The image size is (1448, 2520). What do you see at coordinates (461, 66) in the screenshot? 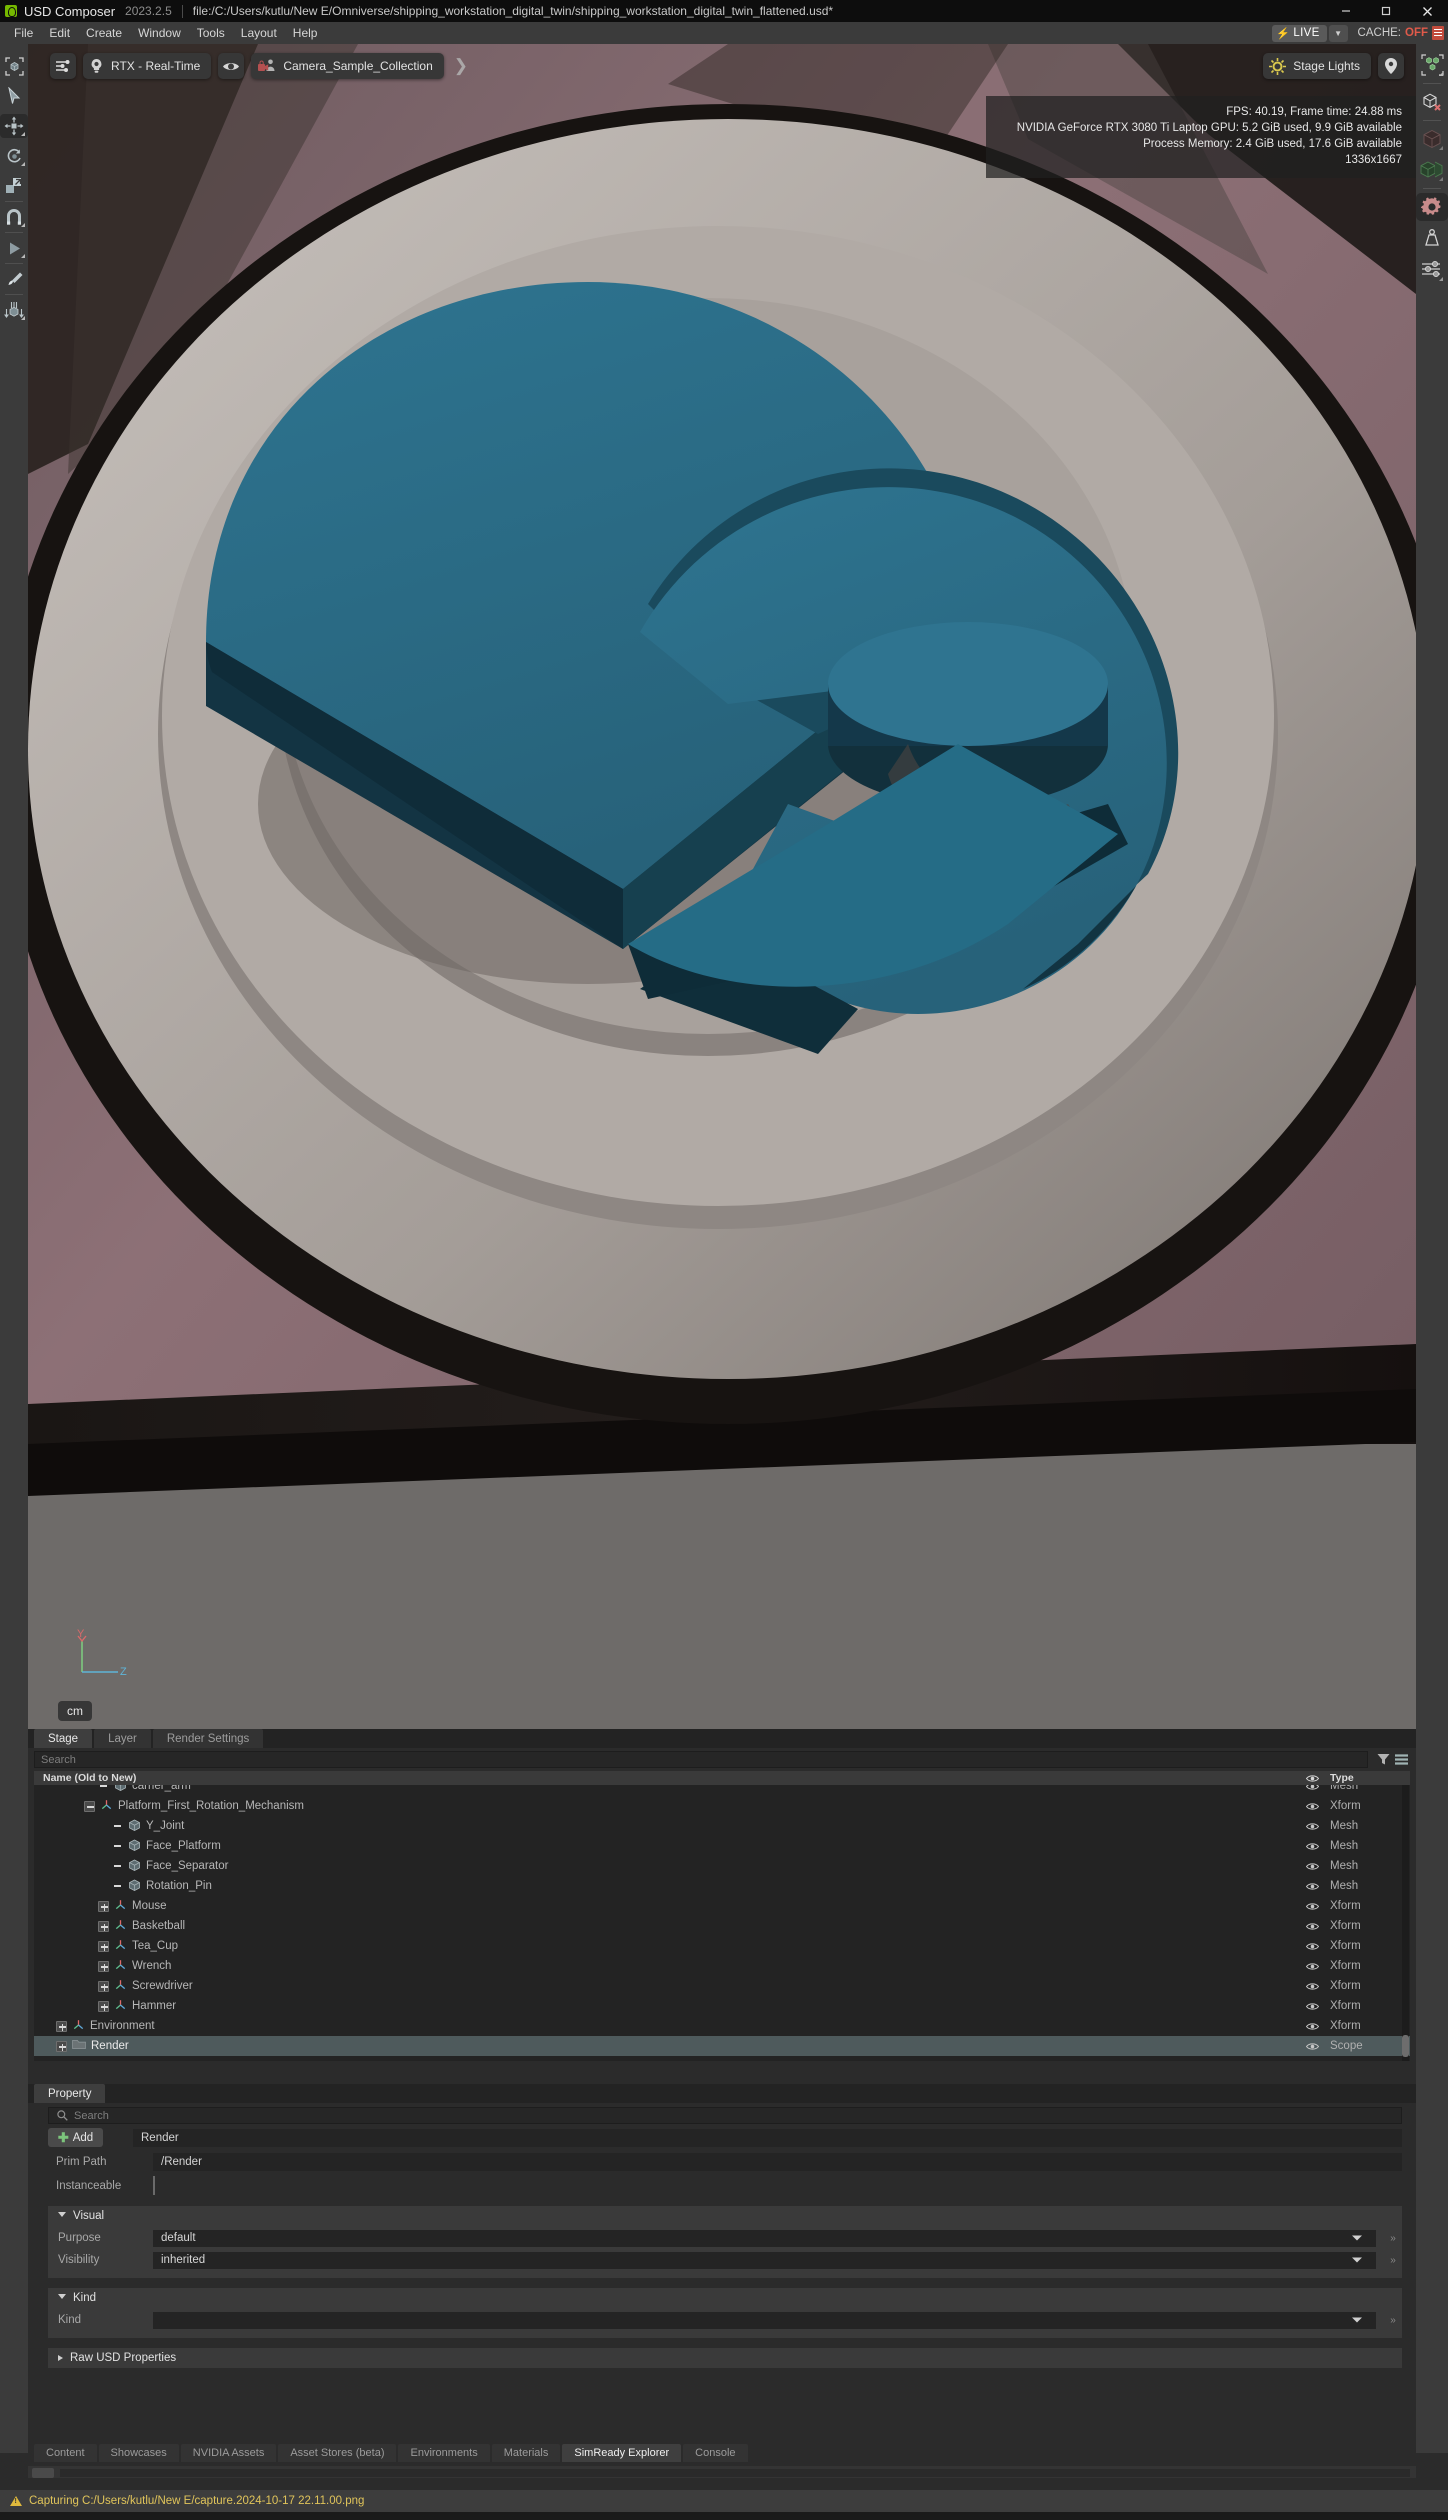
I see `toolbar-overflow-chevron-icon: ❯` at bounding box center [461, 66].